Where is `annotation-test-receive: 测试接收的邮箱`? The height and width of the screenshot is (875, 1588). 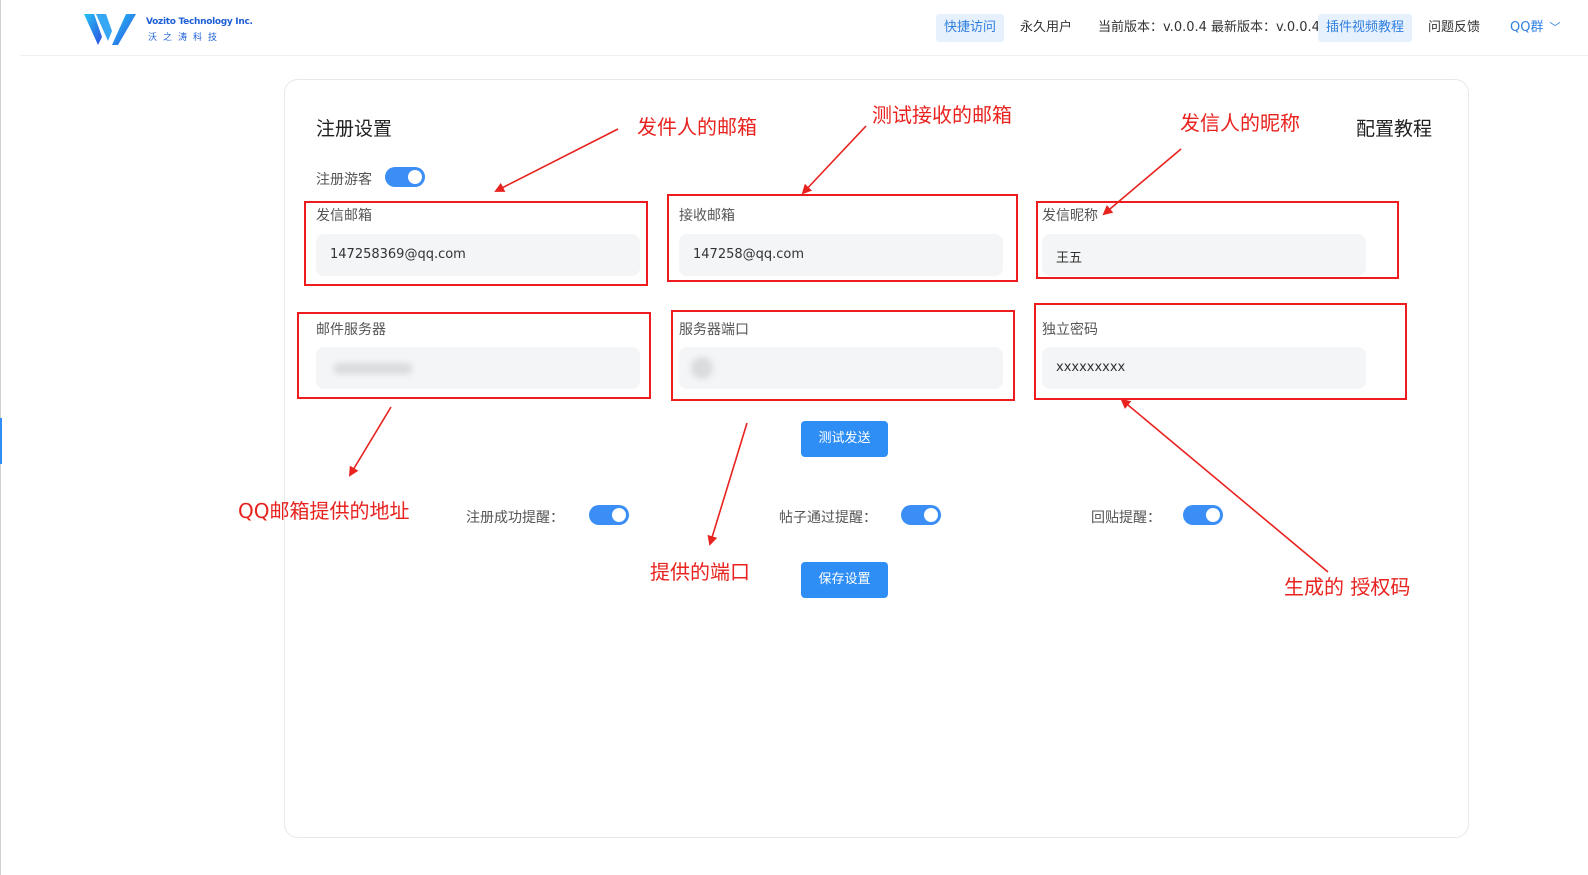 annotation-test-receive: 测试接收的邮箱 is located at coordinates (942, 115).